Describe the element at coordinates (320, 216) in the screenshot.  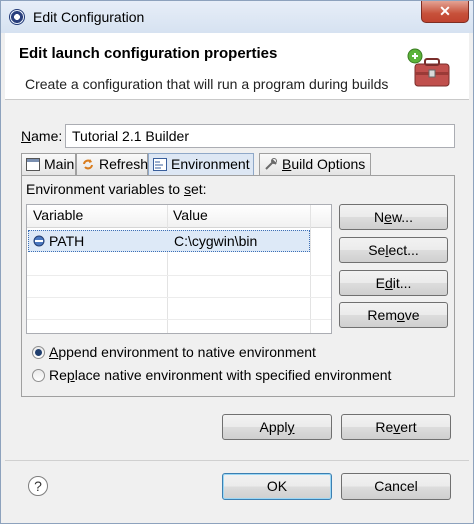
I see `table-scroll-header` at that location.